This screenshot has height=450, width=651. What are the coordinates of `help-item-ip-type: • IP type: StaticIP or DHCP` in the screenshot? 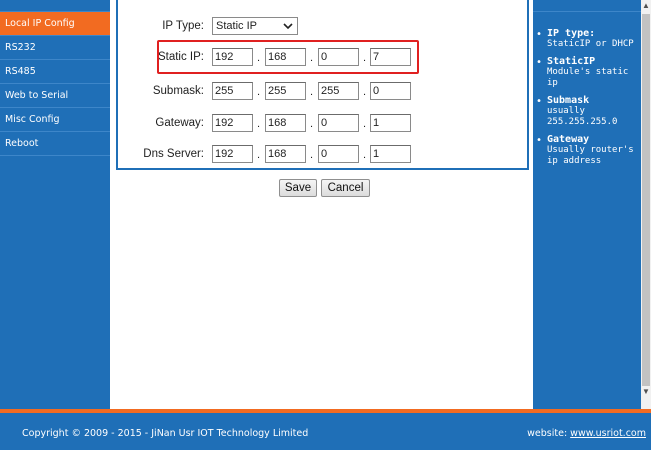 It's located at (587, 39).